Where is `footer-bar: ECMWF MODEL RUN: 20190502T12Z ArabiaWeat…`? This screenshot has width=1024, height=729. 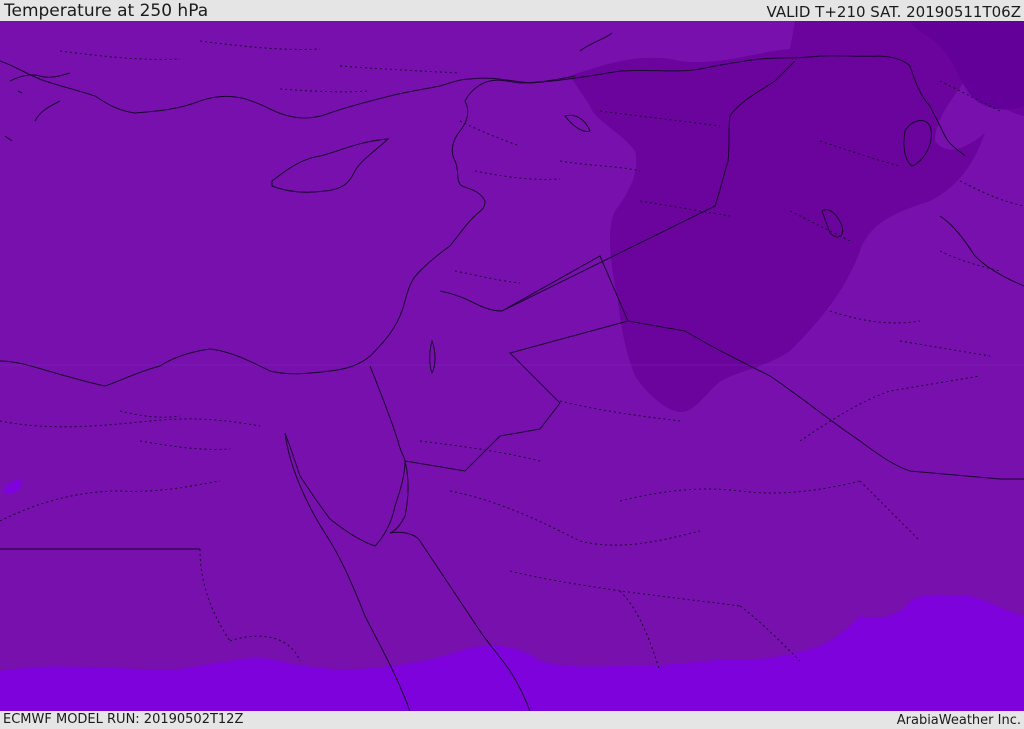
footer-bar: ECMWF MODEL RUN: 20190502T12Z ArabiaWeat… is located at coordinates (512, 720).